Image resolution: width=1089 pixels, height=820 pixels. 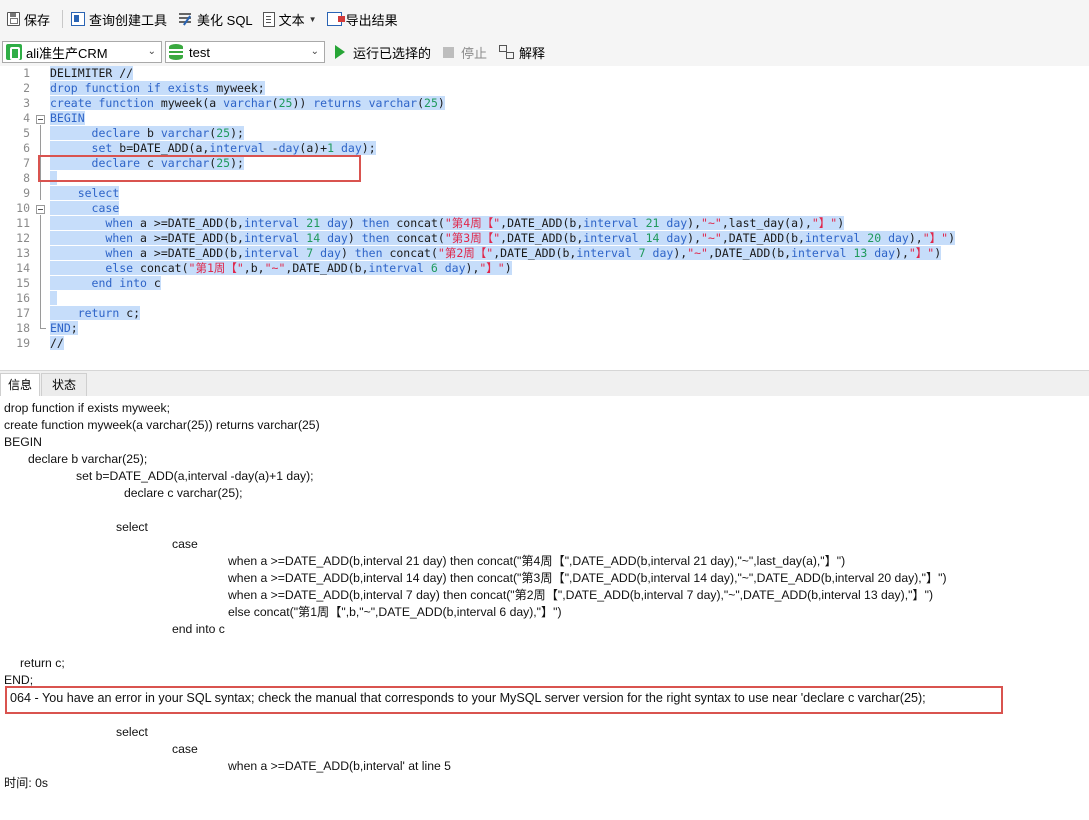 I want to click on code-line: DELIMITER //, so click(x=92, y=73).